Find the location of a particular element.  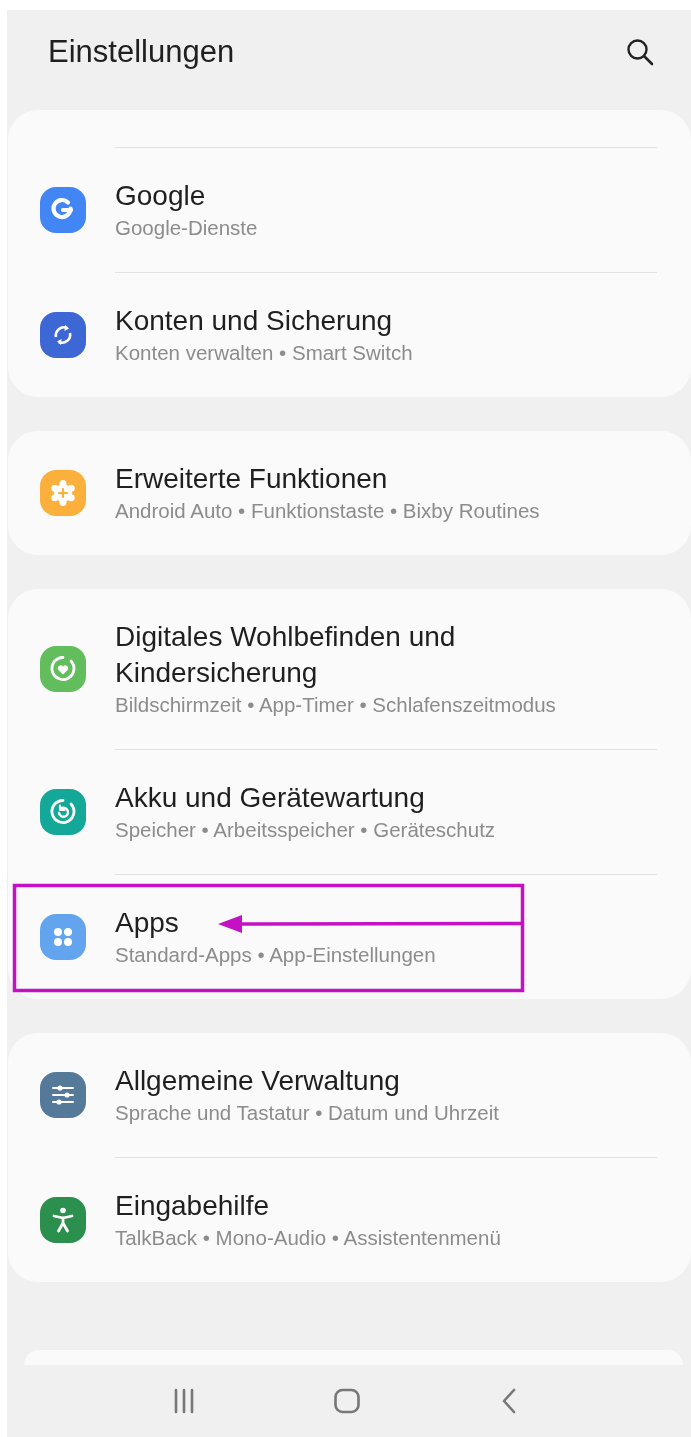

item-title: Eingabehilfe is located at coordinates (192, 1206).